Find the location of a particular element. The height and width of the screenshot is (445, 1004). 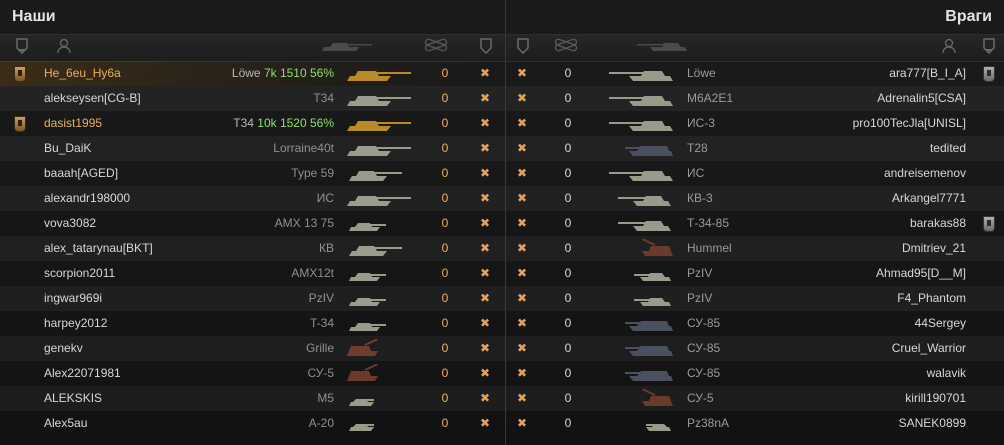

enemy-row: ✖ 0 PzIV Ahmad95[D__M] is located at coordinates (502, 273).